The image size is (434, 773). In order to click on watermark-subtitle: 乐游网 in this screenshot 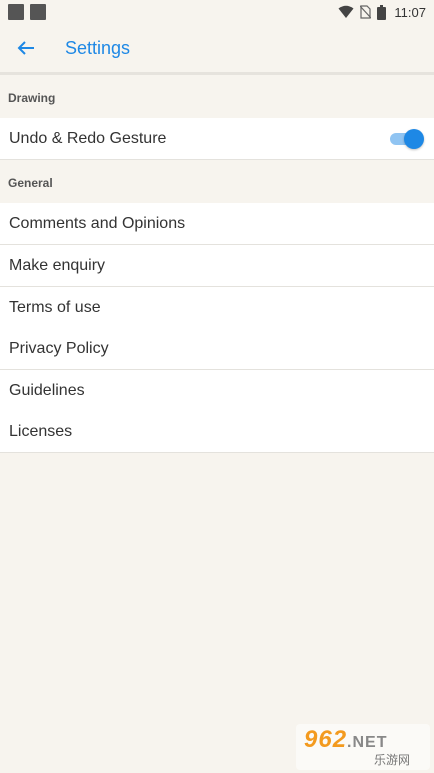, I will do `click(392, 760)`.